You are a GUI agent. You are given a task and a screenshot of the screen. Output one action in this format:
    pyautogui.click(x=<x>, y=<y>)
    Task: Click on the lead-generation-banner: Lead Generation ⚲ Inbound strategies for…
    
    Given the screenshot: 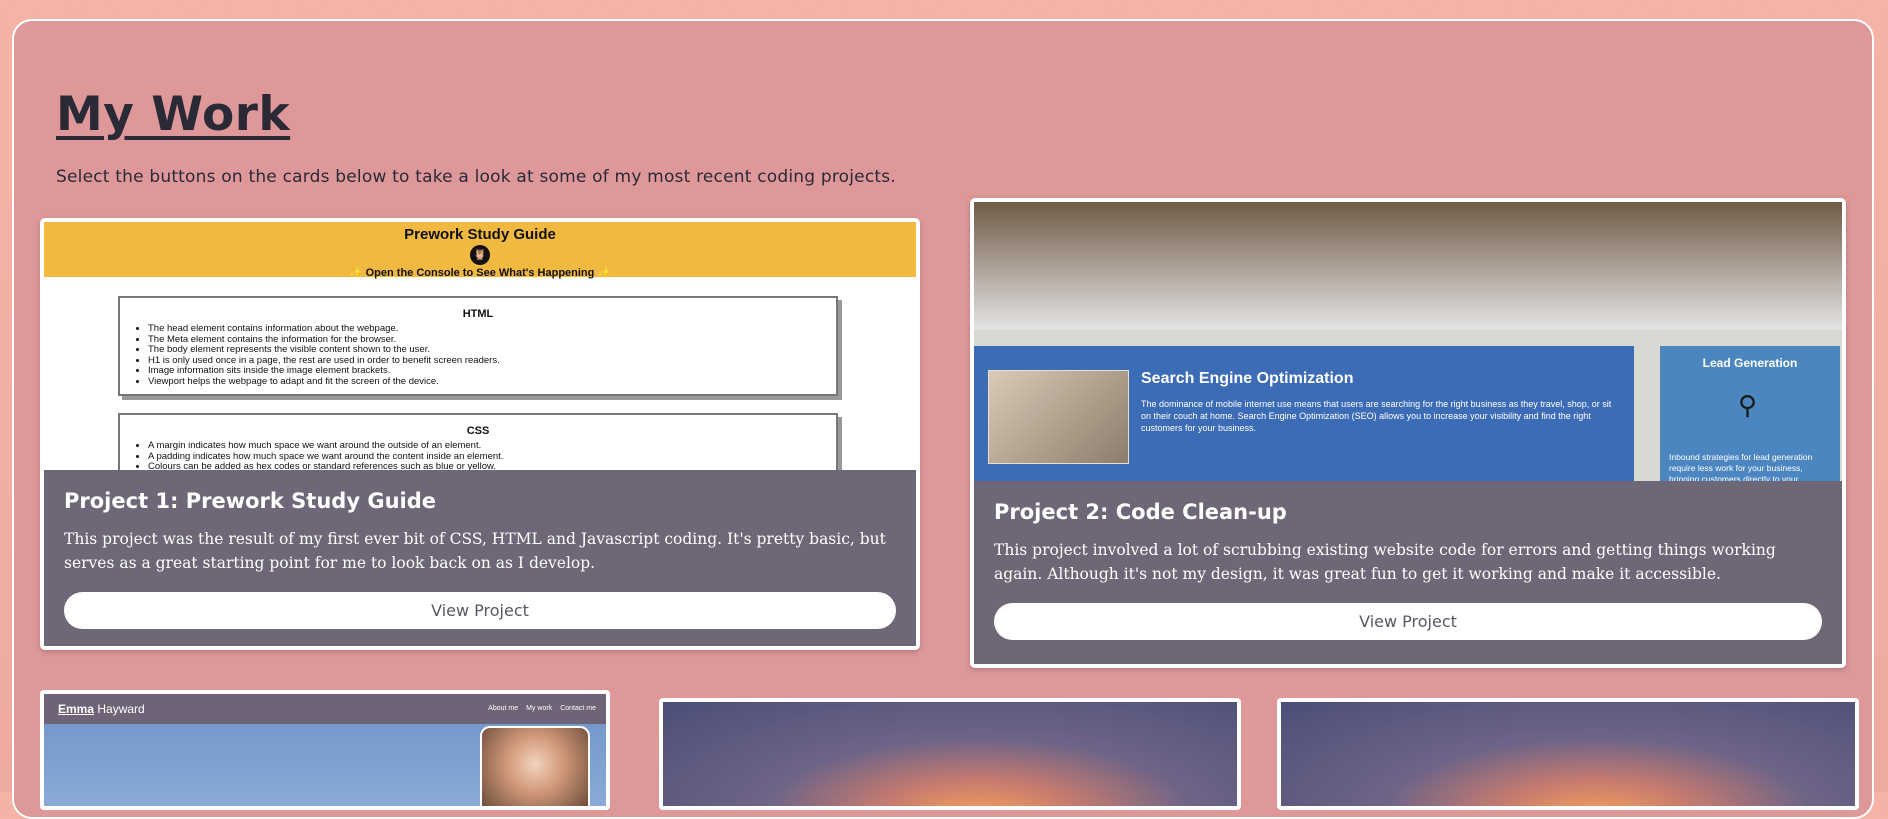 What is the action you would take?
    pyautogui.click(x=1750, y=413)
    